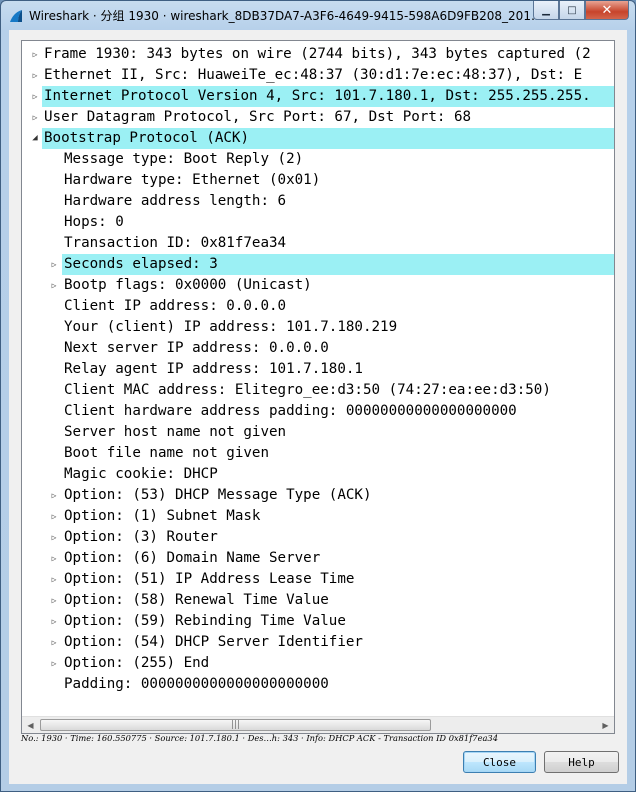 This screenshot has height=792, width=636. Describe the element at coordinates (209, 579) in the screenshot. I see `tree-row-label: Option: (51) IP Address Lease Time` at that location.